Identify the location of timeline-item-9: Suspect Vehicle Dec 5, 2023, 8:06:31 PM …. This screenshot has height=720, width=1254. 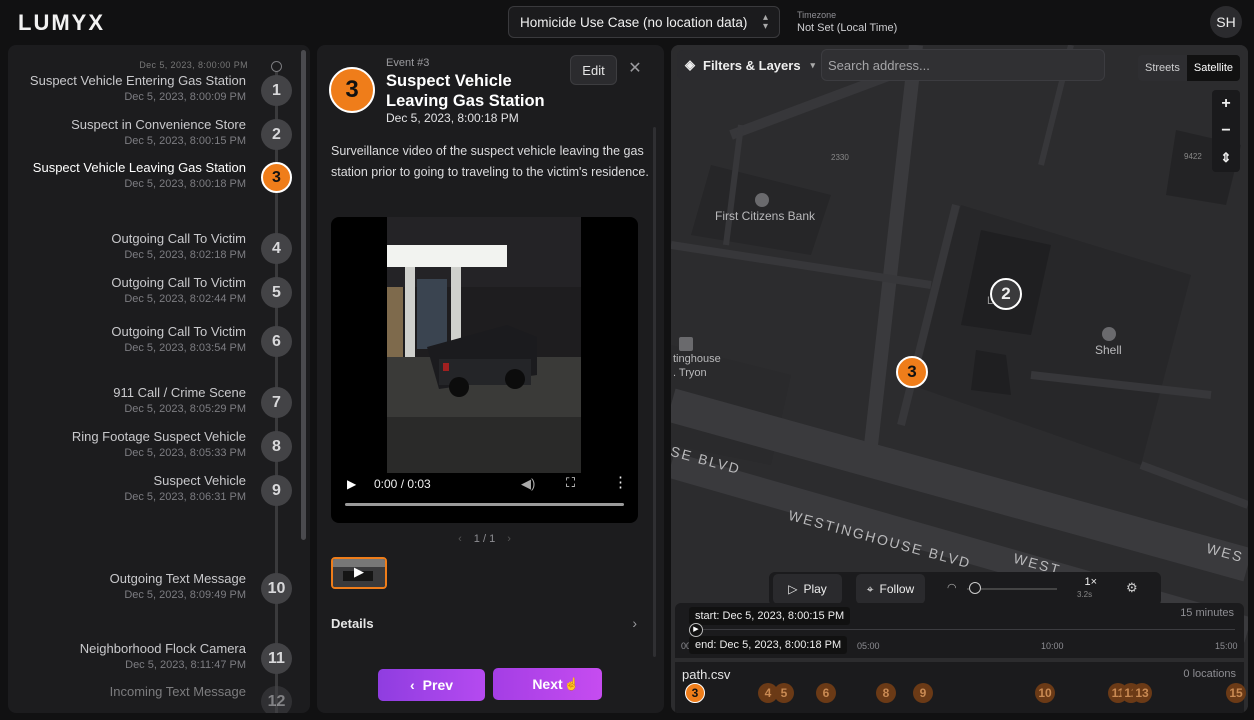
(158, 493).